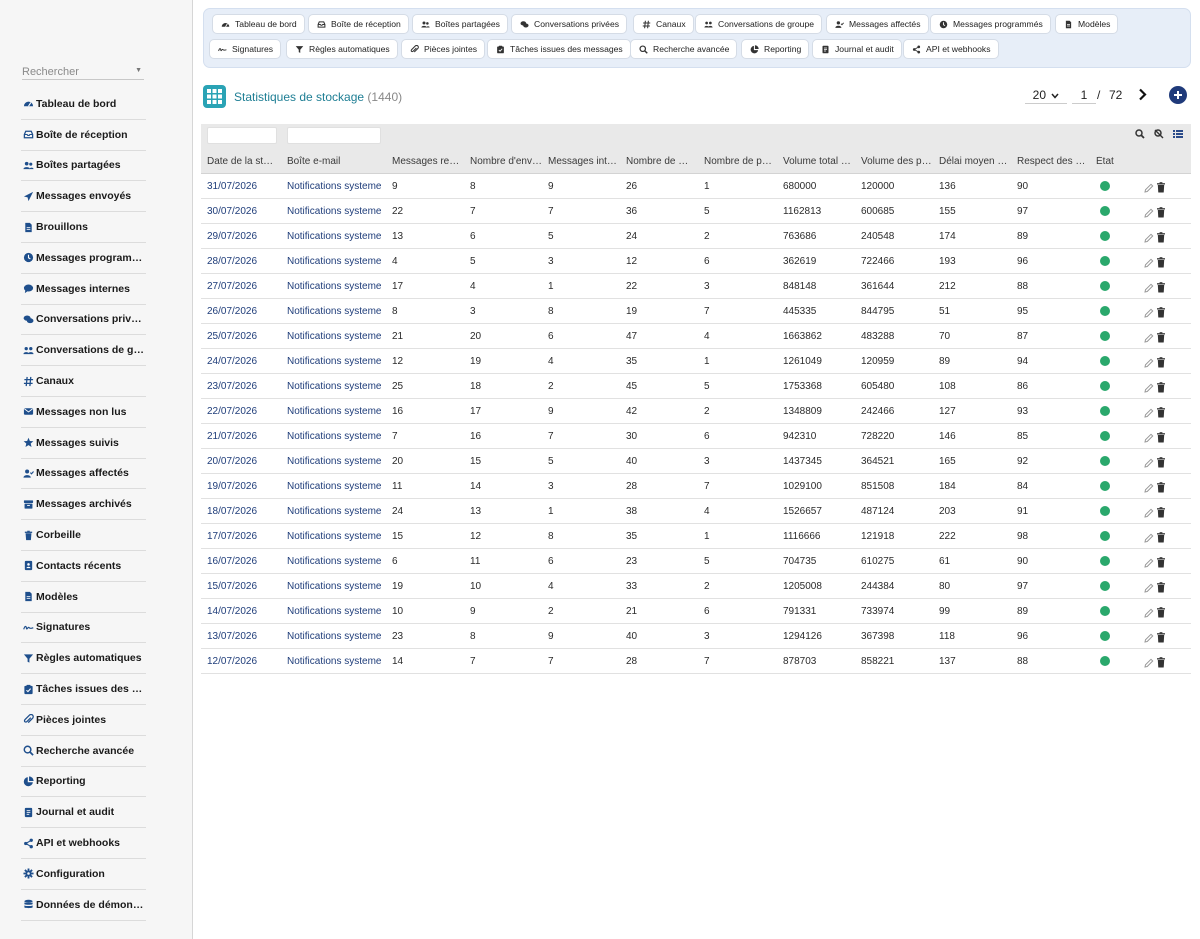 The width and height of the screenshot is (1200, 939). I want to click on column-header: Messages reçus, so click(428, 161).